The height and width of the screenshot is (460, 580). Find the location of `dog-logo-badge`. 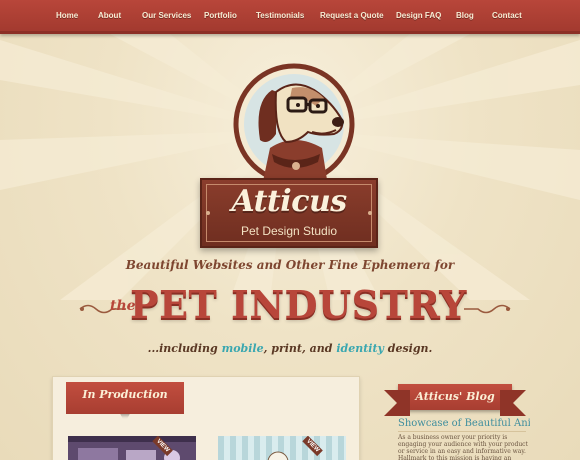

dog-logo-badge is located at coordinates (294, 124).